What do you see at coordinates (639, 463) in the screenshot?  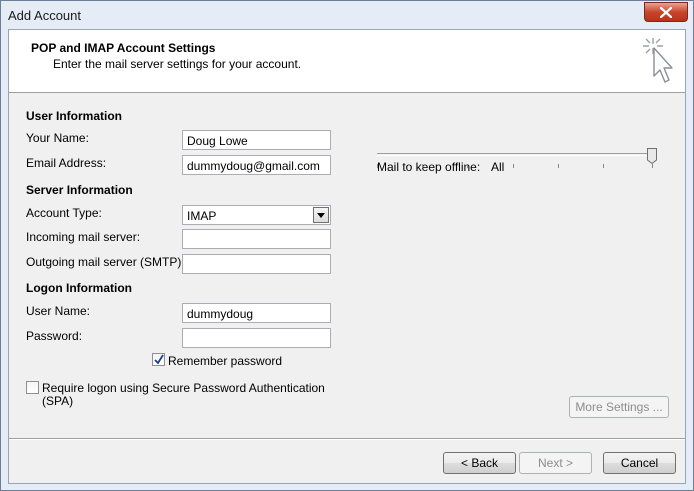 I see `cancel-button: Cancel` at bounding box center [639, 463].